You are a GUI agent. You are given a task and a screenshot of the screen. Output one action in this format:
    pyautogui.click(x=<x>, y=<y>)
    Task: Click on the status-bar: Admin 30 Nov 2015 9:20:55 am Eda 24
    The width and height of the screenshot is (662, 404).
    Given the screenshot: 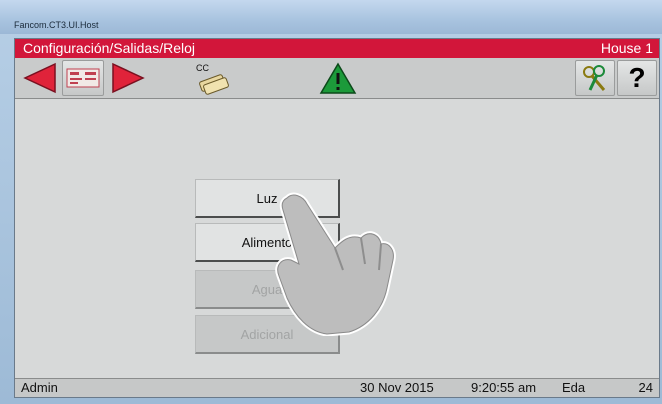 What is the action you would take?
    pyautogui.click(x=337, y=387)
    